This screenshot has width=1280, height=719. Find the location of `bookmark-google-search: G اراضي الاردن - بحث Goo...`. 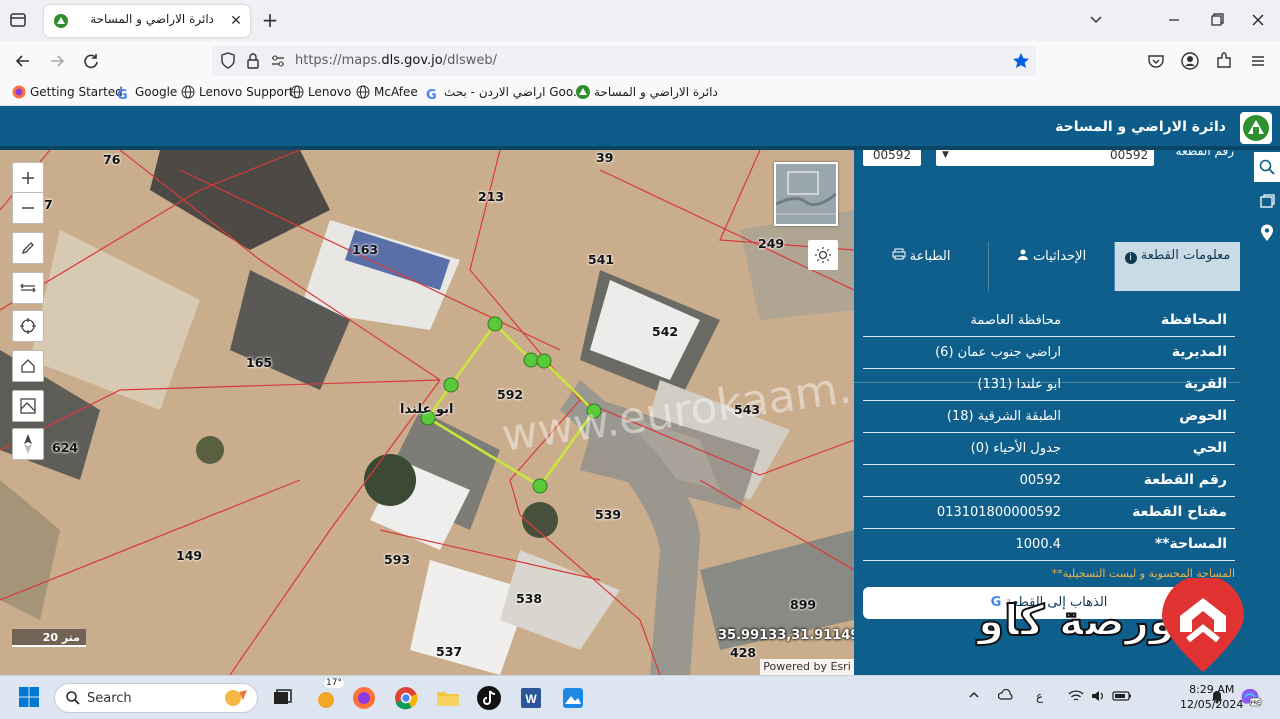

bookmark-google-search: G اراضي الاردن - بحث Goo... is located at coordinates (505, 94).